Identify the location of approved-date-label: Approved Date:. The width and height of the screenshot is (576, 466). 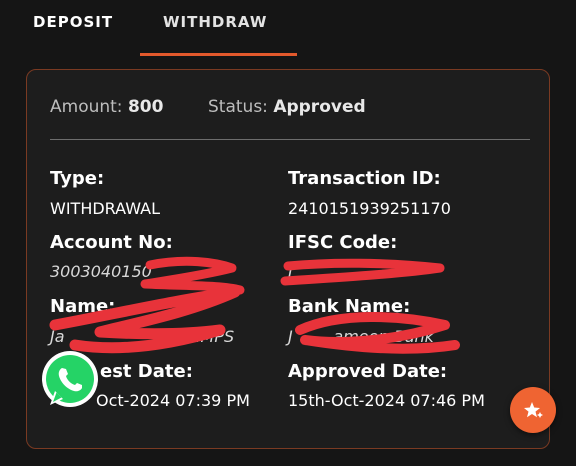
(368, 371).